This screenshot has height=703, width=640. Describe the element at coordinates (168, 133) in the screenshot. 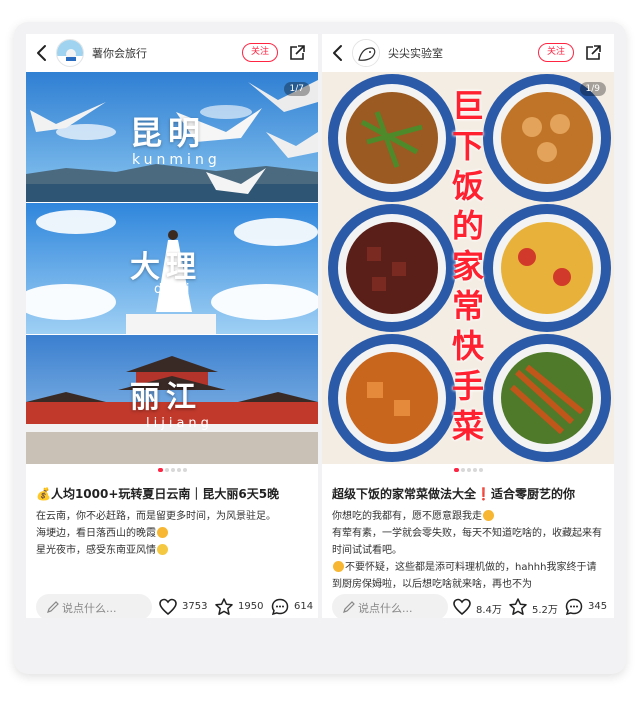

I see `city-kunming-label: 昆明` at that location.